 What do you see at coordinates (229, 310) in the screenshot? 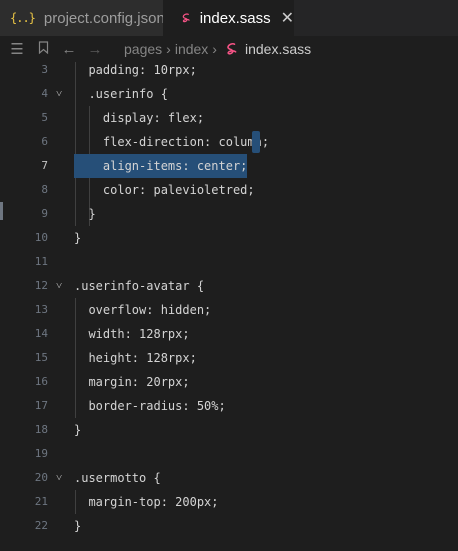
I see `code-line: 13 overflow: hidden;` at bounding box center [229, 310].